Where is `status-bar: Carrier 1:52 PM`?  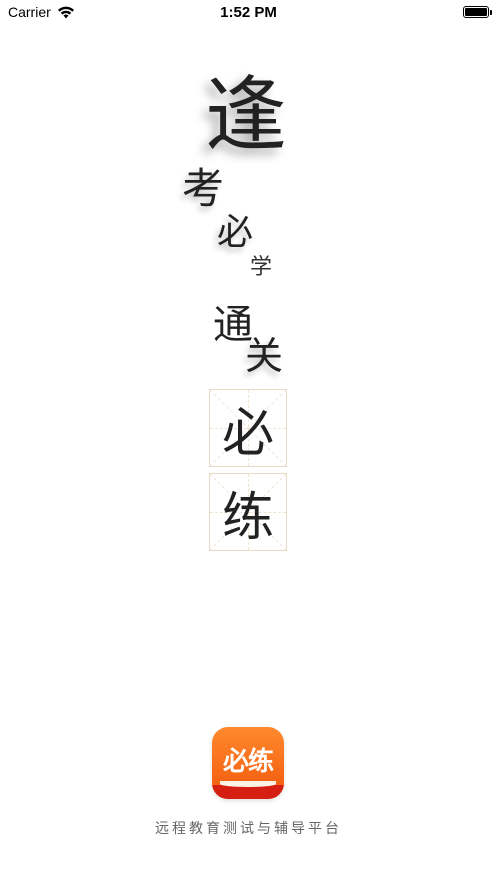 status-bar: Carrier 1:52 PM is located at coordinates (248, 13).